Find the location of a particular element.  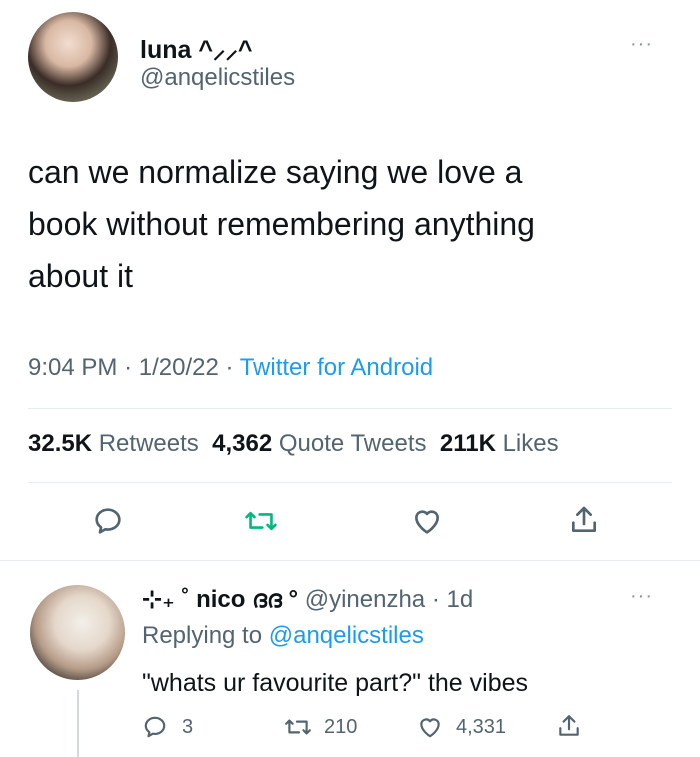

likes-label: Likes is located at coordinates (530, 443).